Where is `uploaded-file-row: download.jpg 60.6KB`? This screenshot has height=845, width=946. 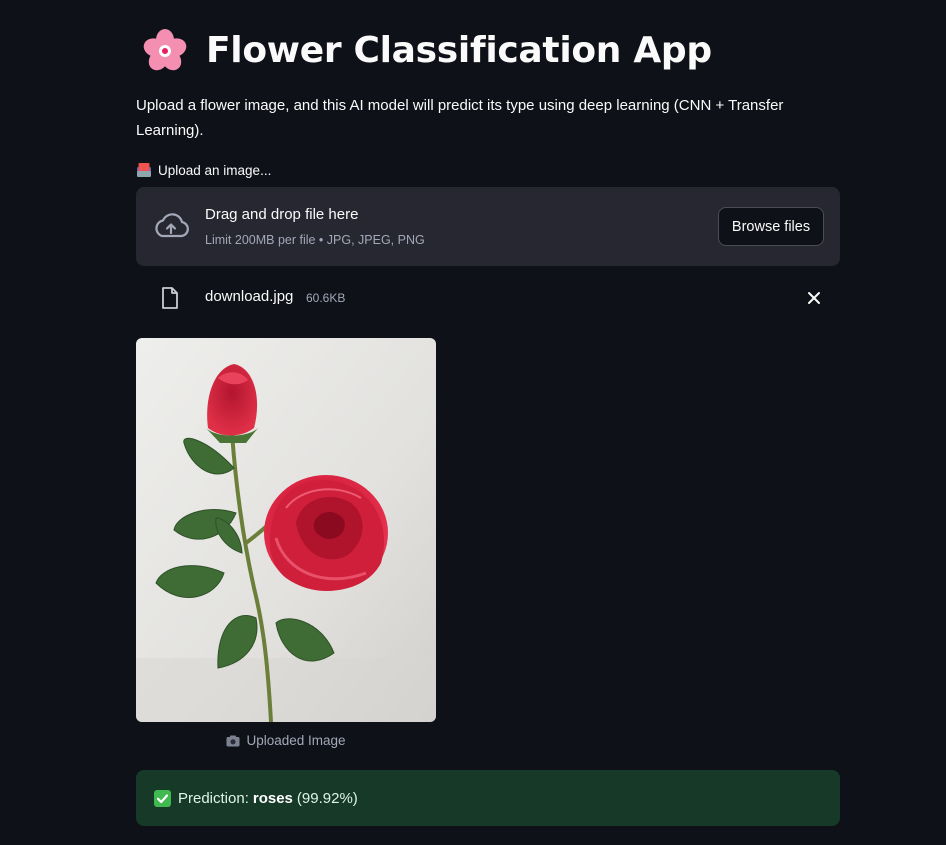 uploaded-file-row: download.jpg 60.6KB is located at coordinates (488, 298).